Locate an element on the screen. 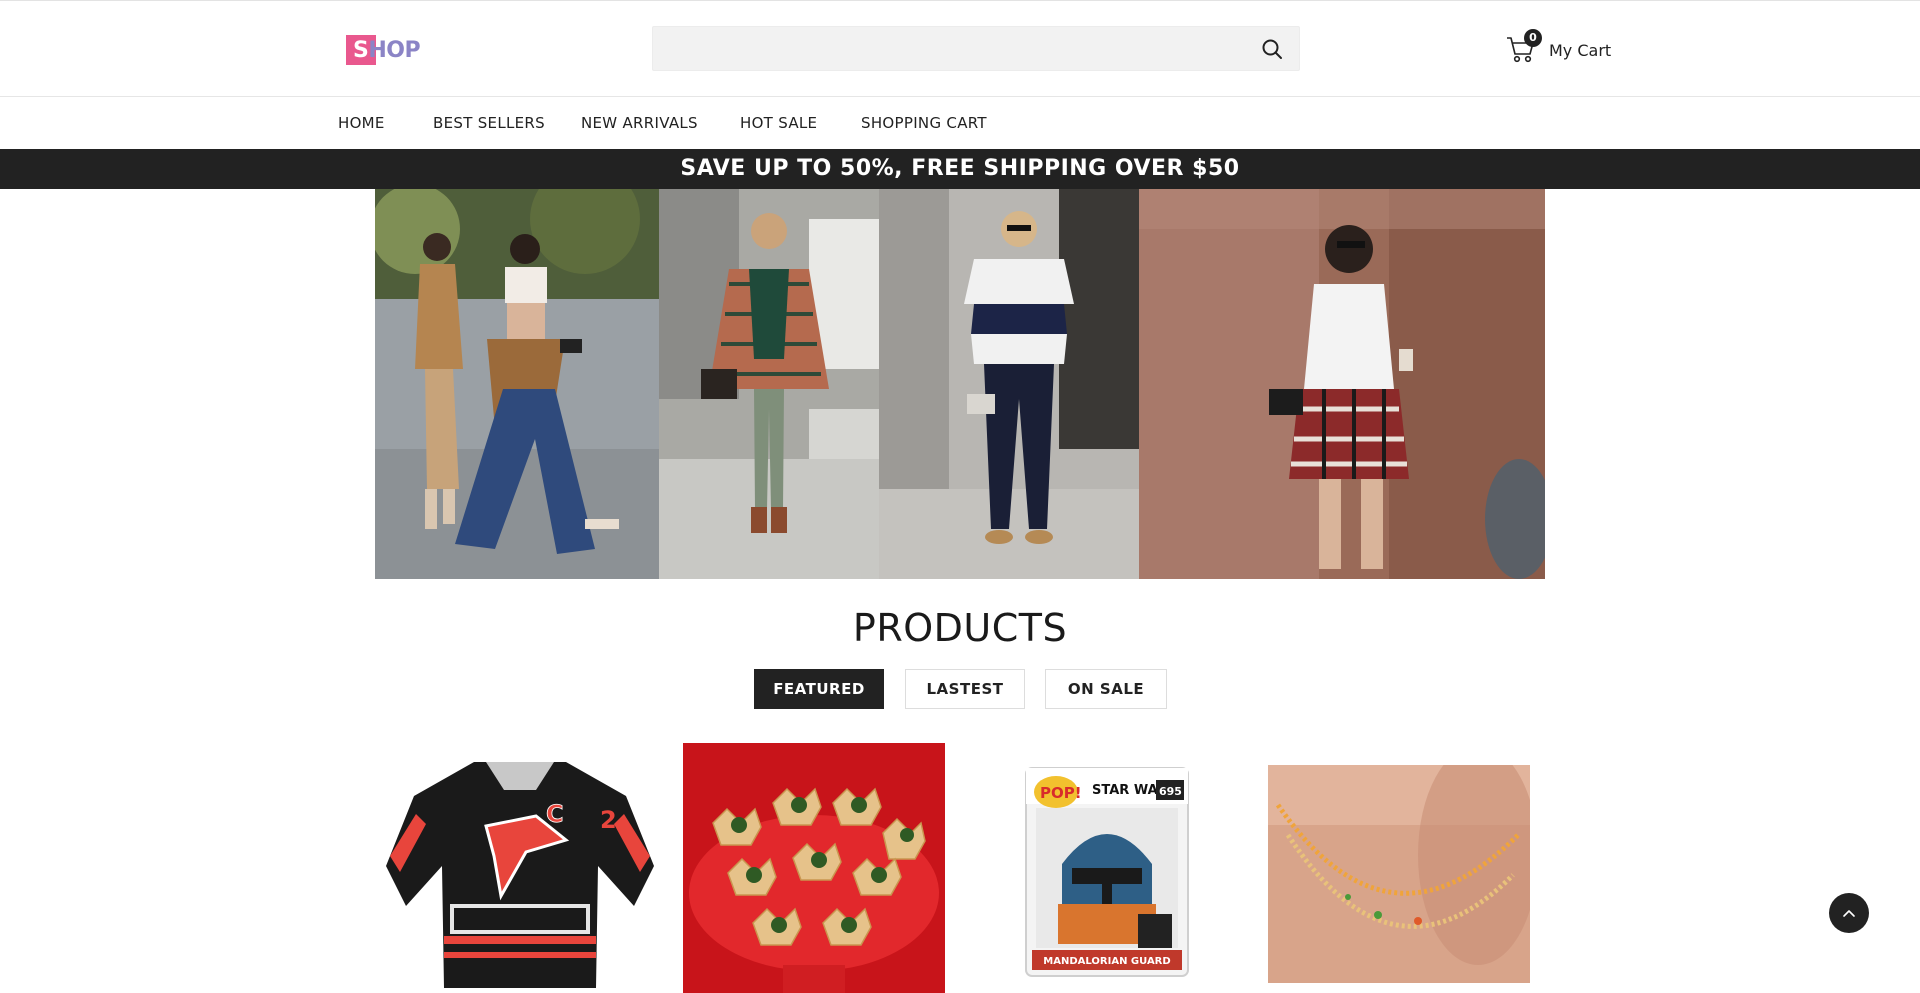 The width and height of the screenshot is (1920, 993). cart-label: My Cart is located at coordinates (1580, 50).